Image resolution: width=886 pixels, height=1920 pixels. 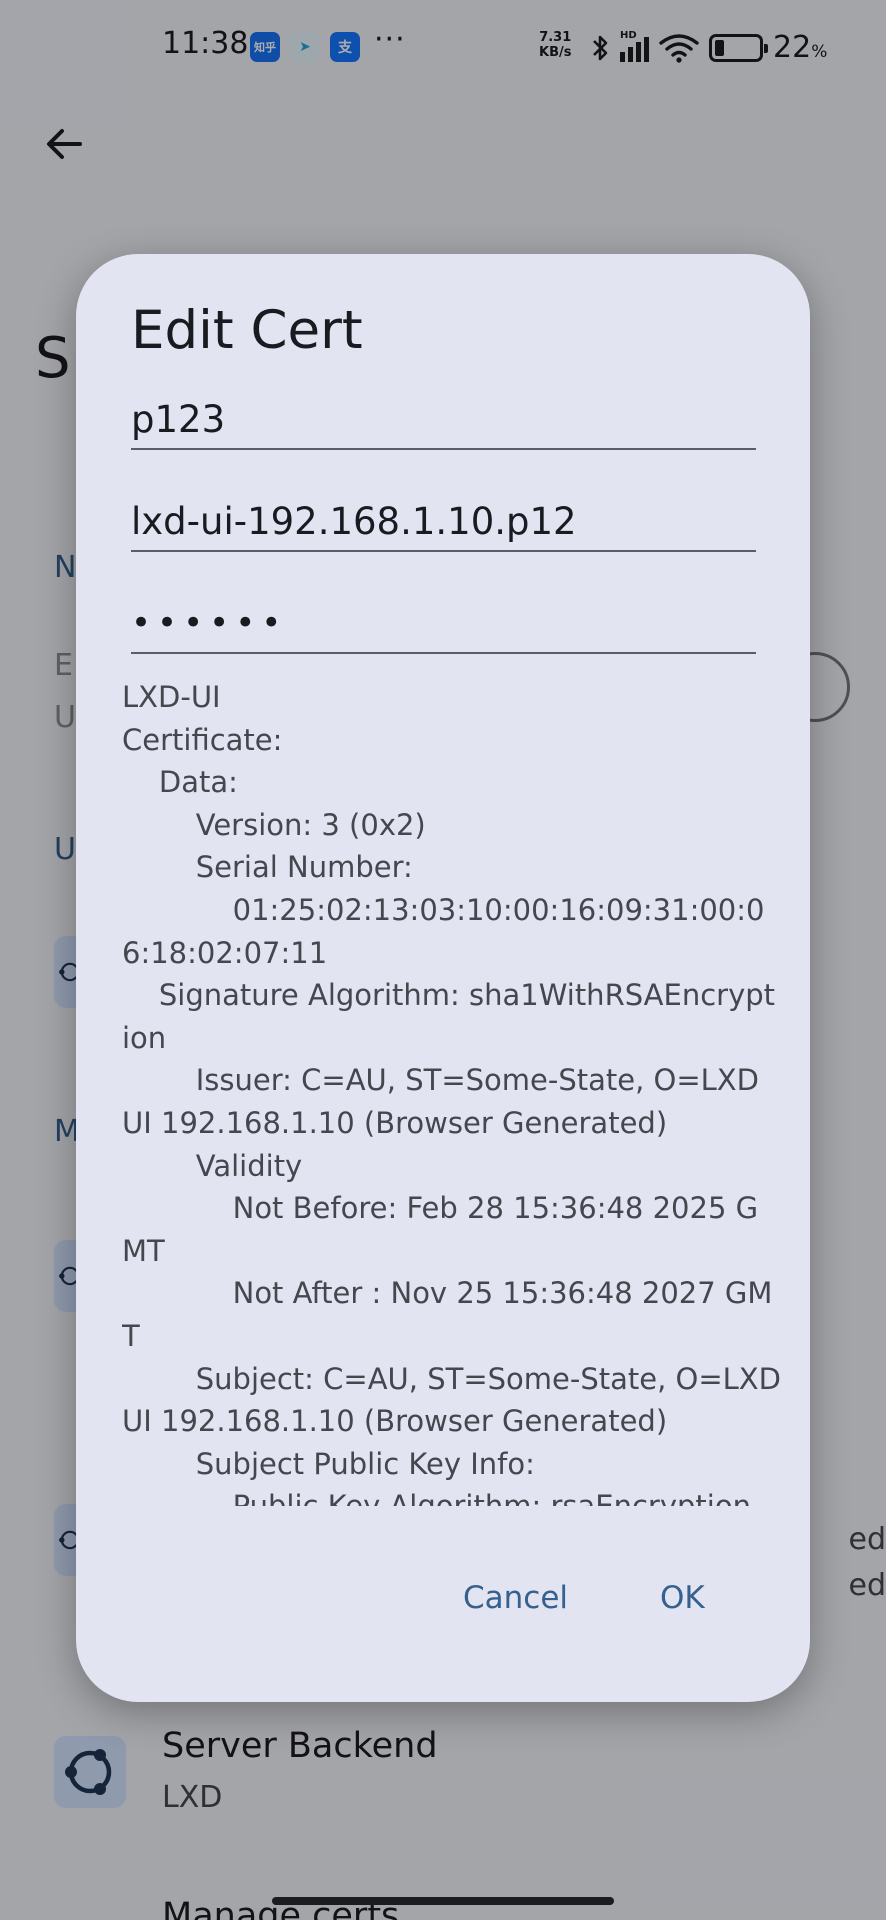 What do you see at coordinates (515, 1598) in the screenshot?
I see `cancel-button: Cancel` at bounding box center [515, 1598].